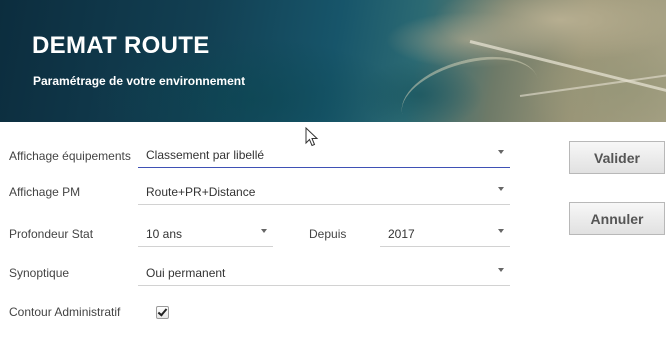  I want to click on synoptique-select-value: Oui permanent, so click(186, 273).